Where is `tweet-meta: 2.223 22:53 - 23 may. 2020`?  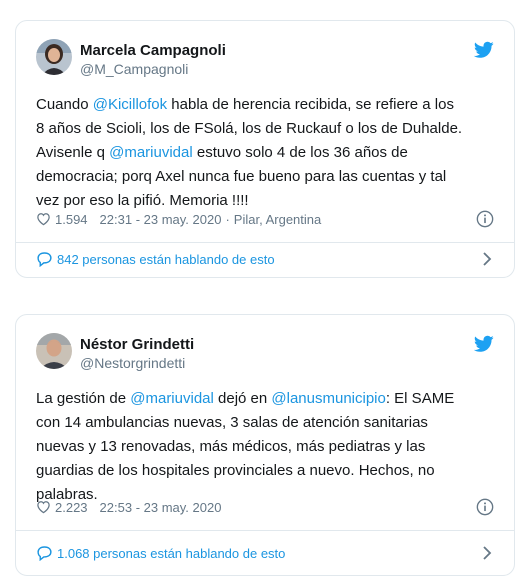 tweet-meta: 2.223 22:53 - 23 may. 2020 is located at coordinates (265, 507).